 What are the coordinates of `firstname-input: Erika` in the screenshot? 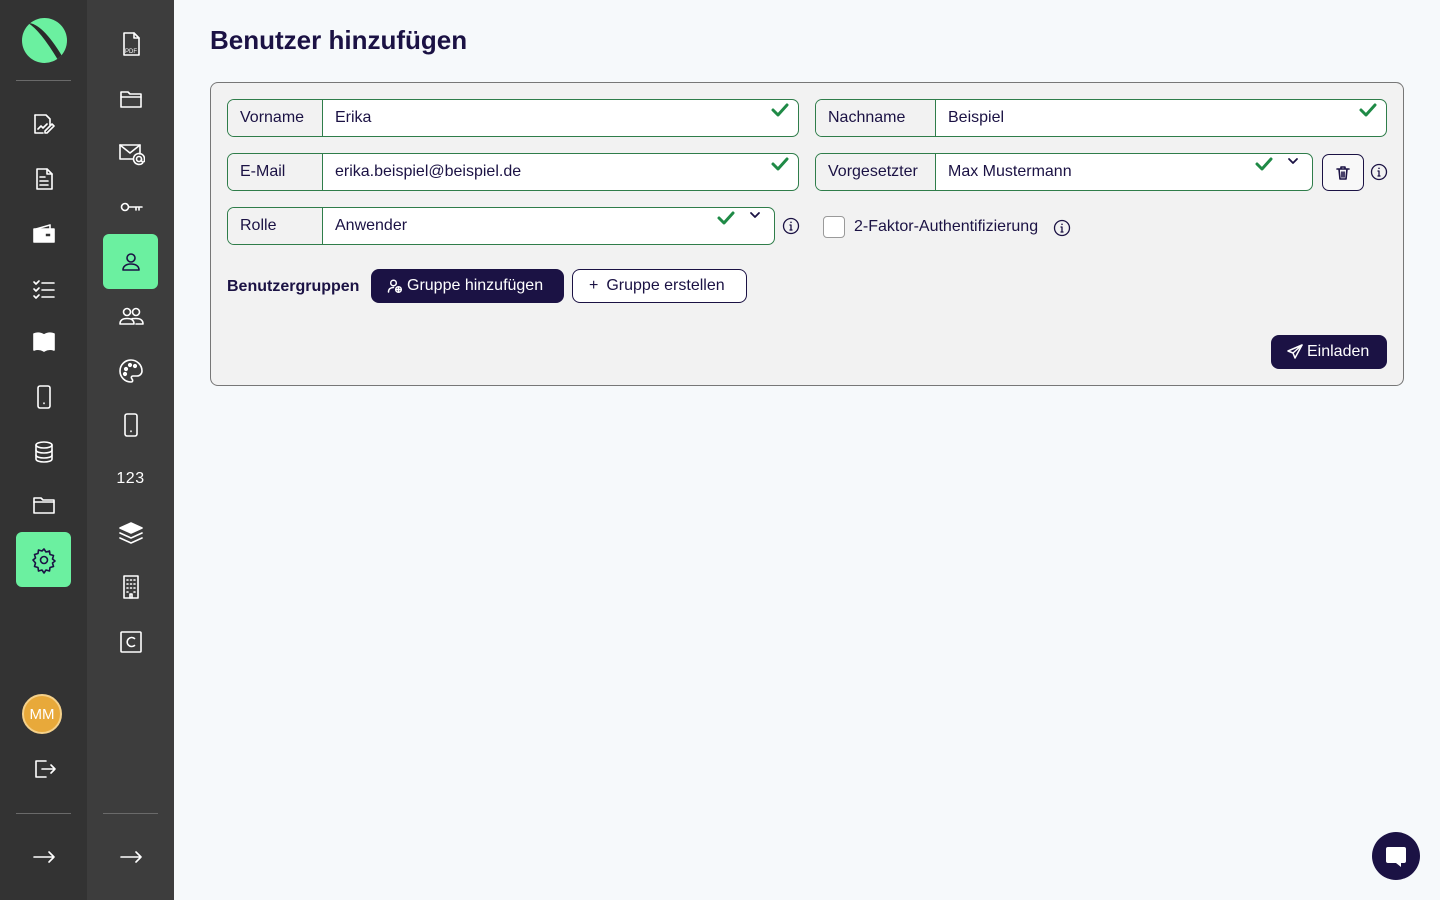 It's located at (546, 118).